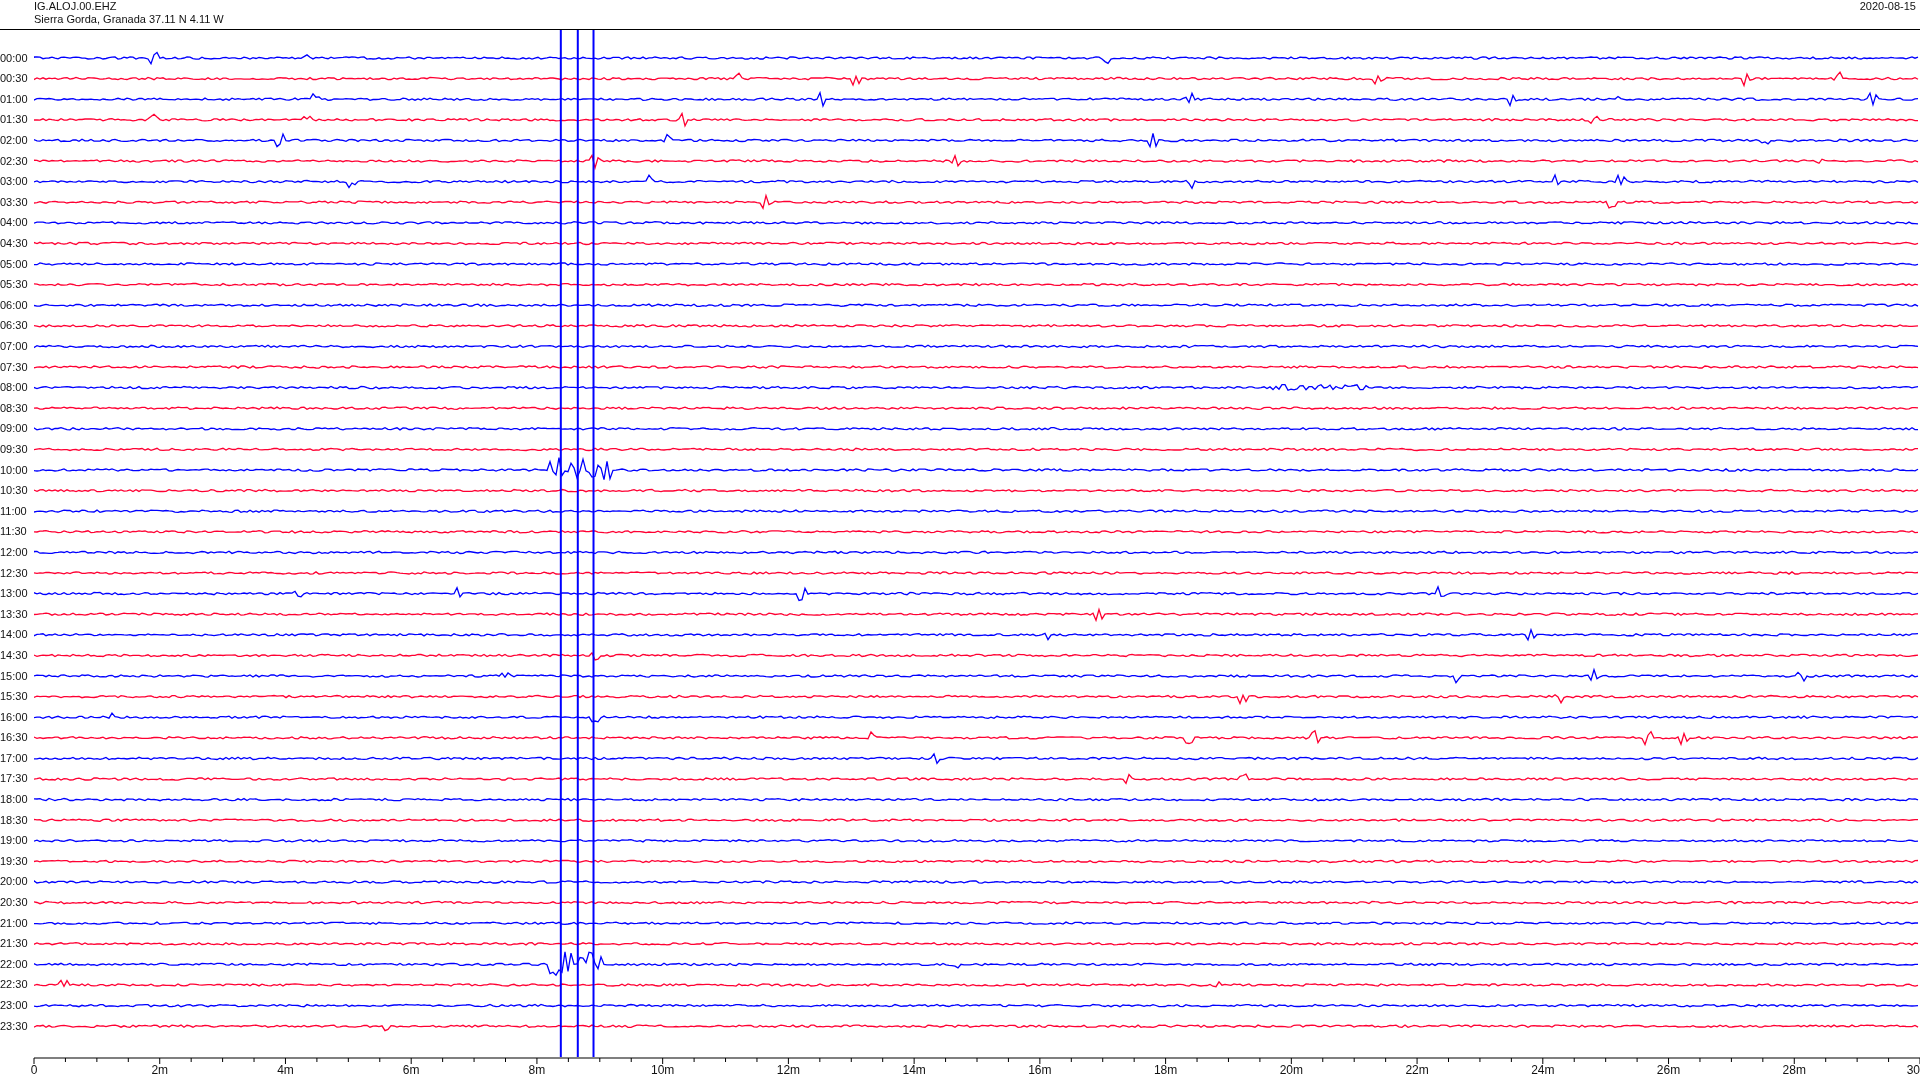  What do you see at coordinates (14, 676) in the screenshot?
I see `row-time-label: 15:00` at bounding box center [14, 676].